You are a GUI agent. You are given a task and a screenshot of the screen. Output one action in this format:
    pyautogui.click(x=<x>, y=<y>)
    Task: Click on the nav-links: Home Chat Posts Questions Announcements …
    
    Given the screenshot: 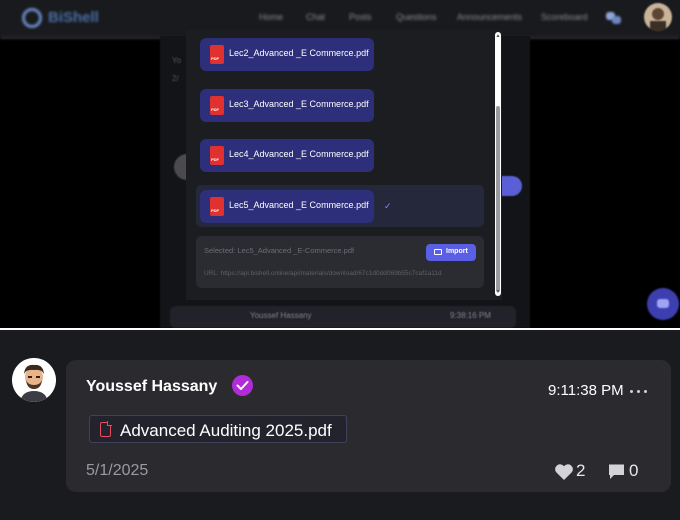 What is the action you would take?
    pyautogui.click(x=340, y=19)
    